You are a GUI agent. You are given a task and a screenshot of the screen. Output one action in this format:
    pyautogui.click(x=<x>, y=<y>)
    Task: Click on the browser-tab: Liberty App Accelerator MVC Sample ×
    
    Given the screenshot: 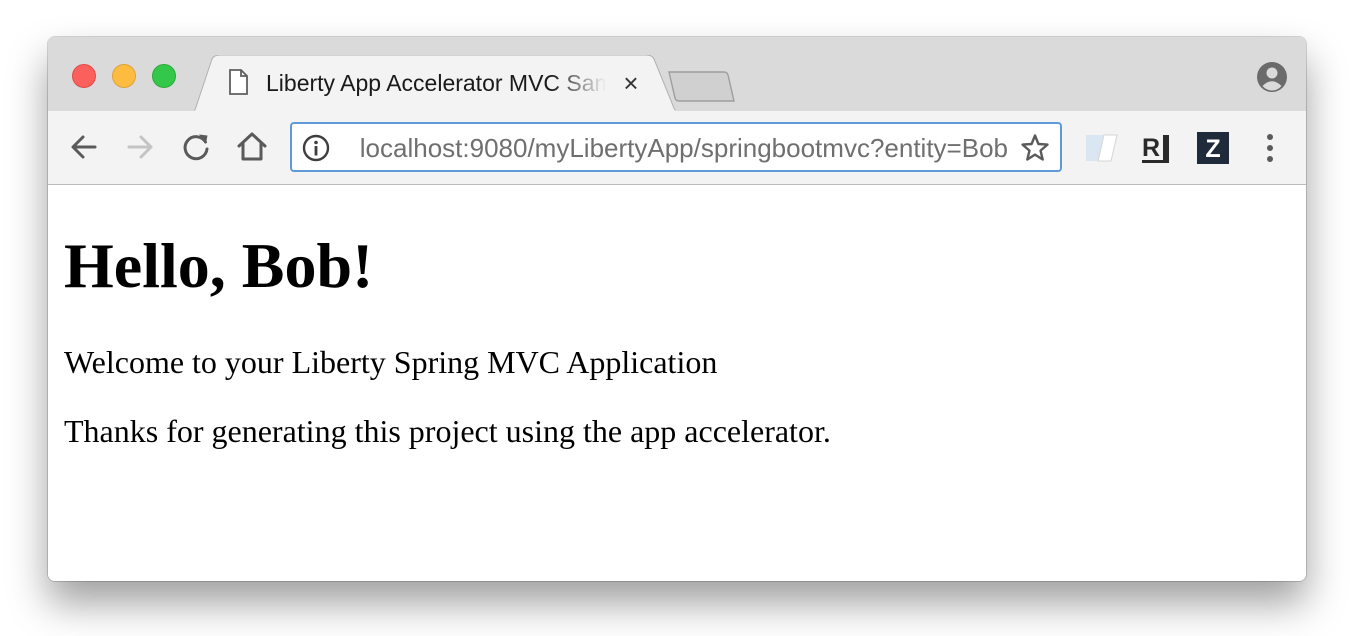 What is the action you would take?
    pyautogui.click(x=435, y=84)
    